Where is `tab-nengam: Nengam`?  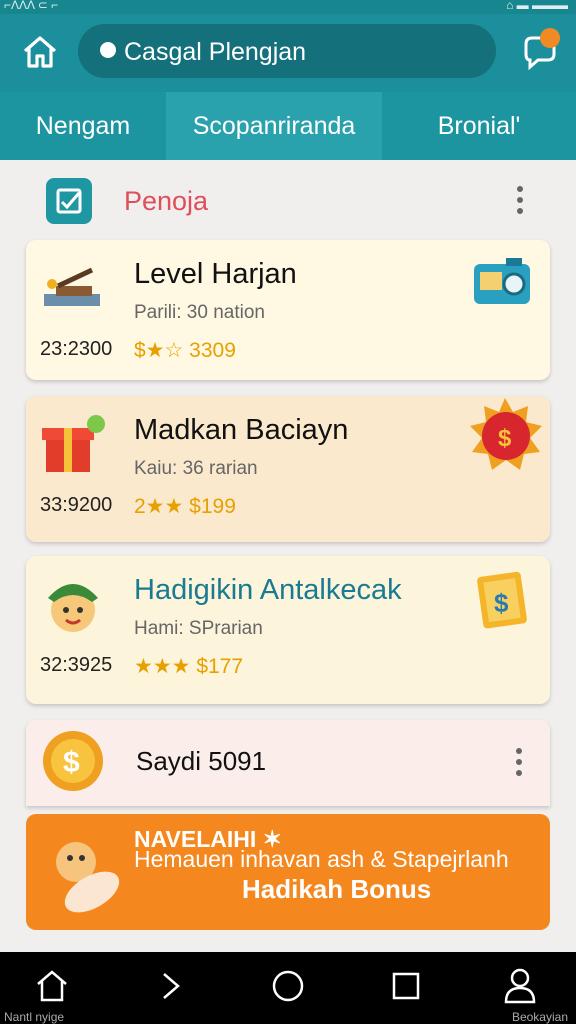 tab-nengam: Nengam is located at coordinates (83, 126).